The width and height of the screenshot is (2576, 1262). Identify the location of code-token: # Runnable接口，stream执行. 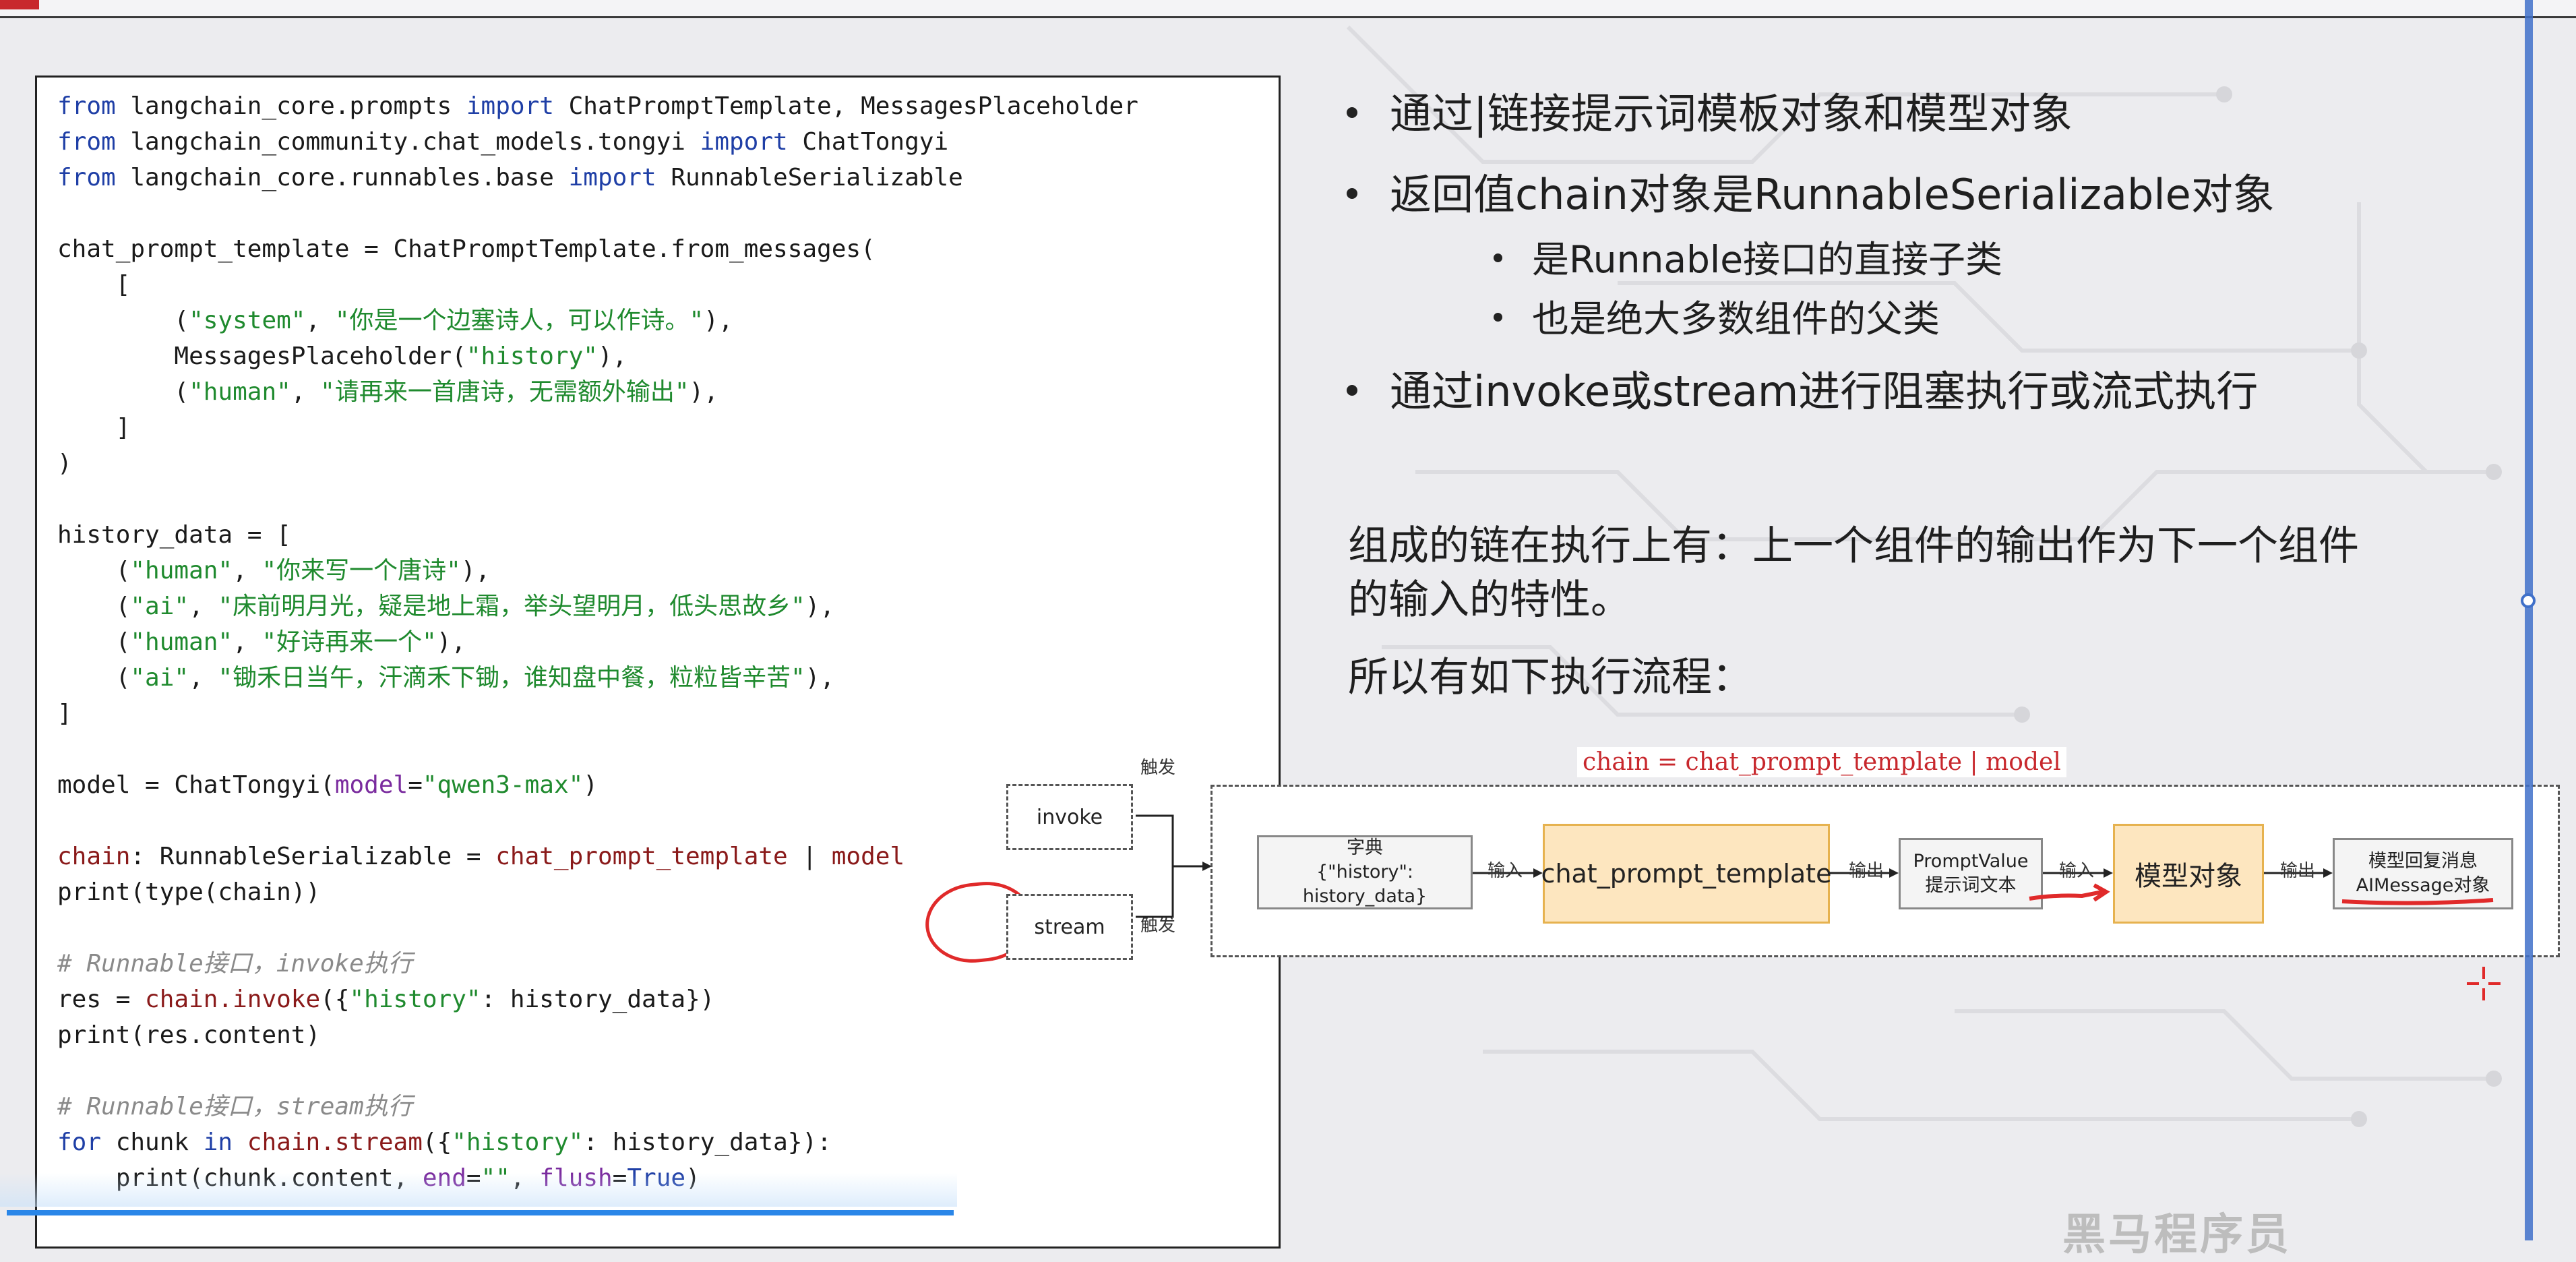
(235, 1107).